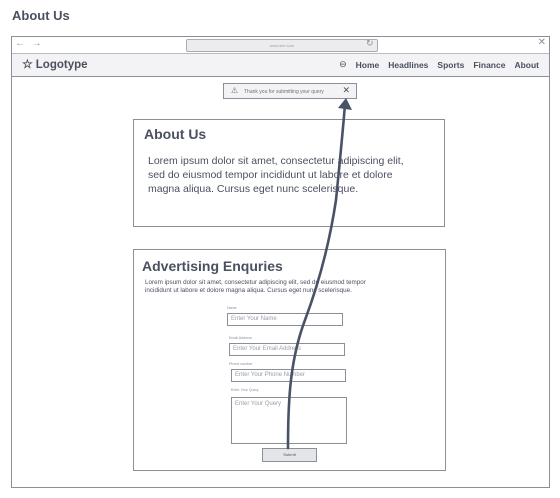 This screenshot has width=560, height=498. I want to click on flow-arrow-head, so click(345, 104).